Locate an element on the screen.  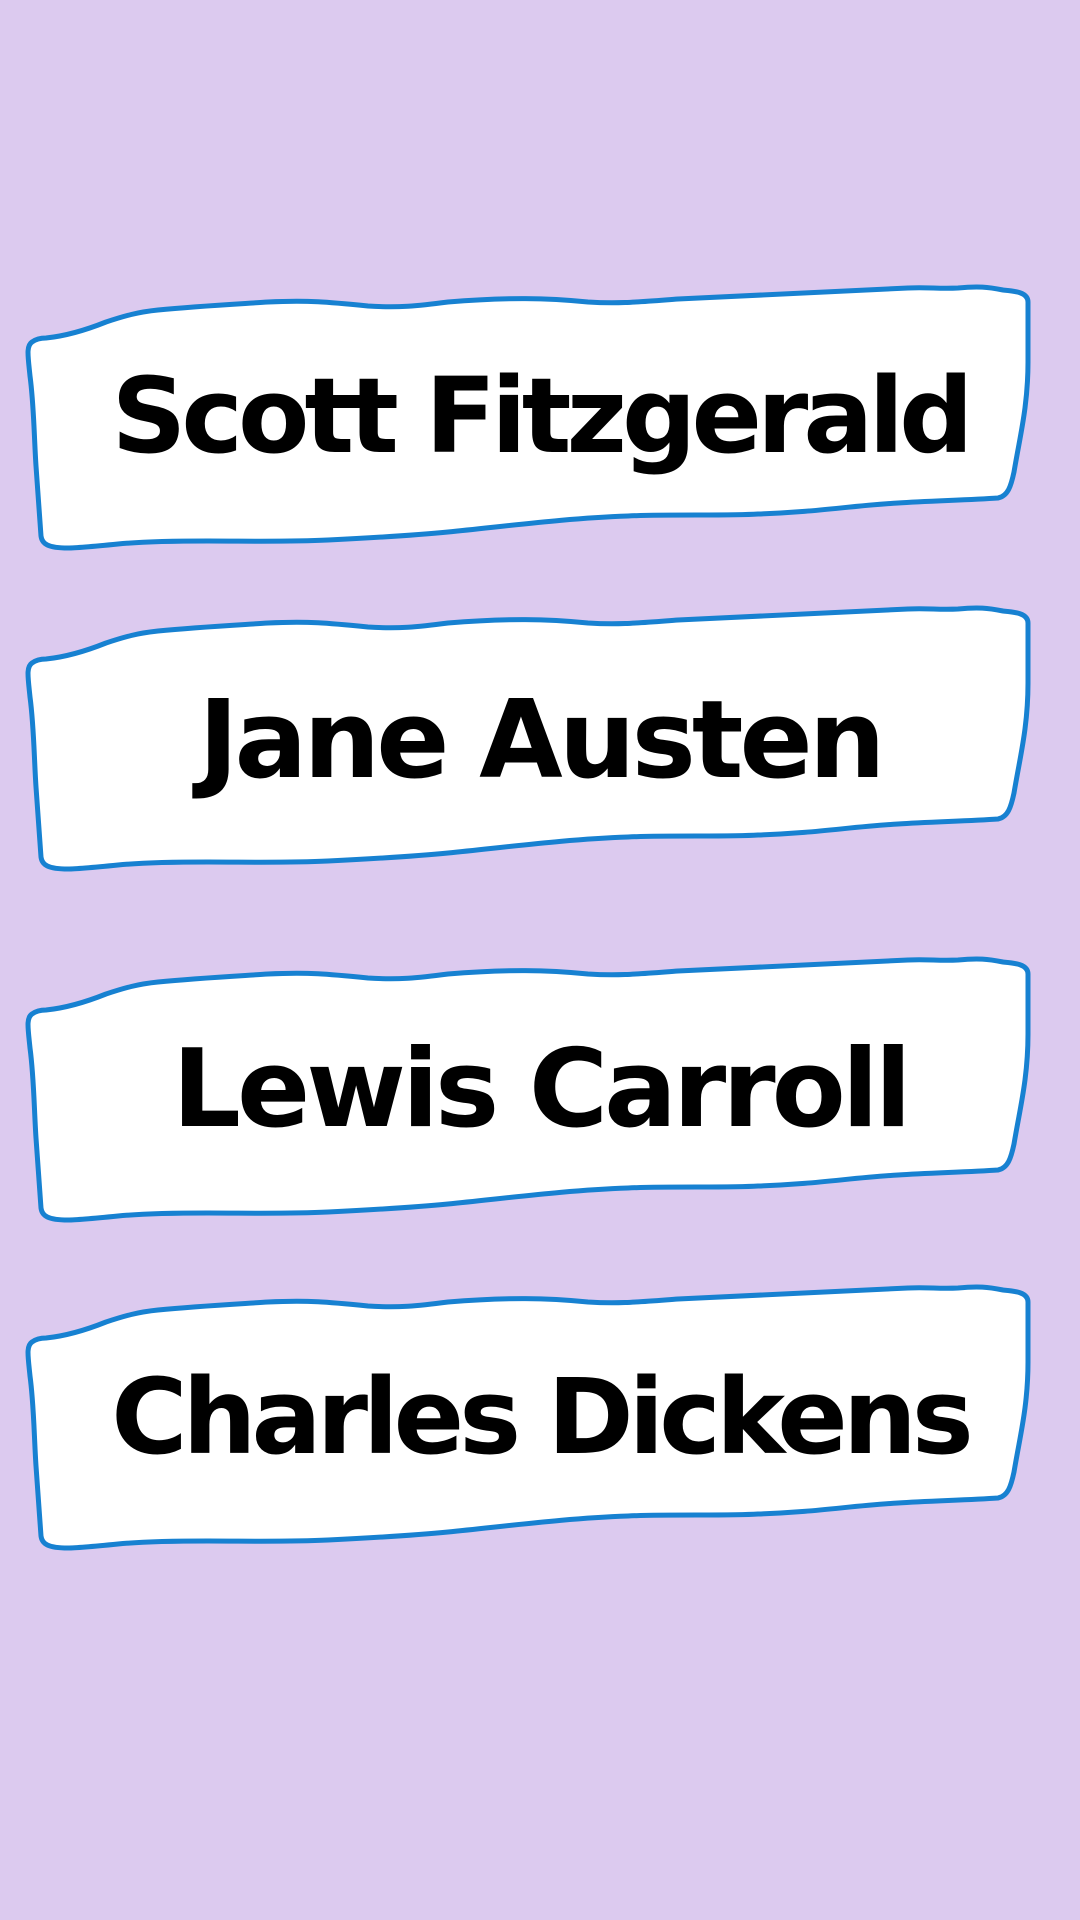
answer-option-lewis-carroll: Lewis Carroll is located at coordinates (538, 1090).